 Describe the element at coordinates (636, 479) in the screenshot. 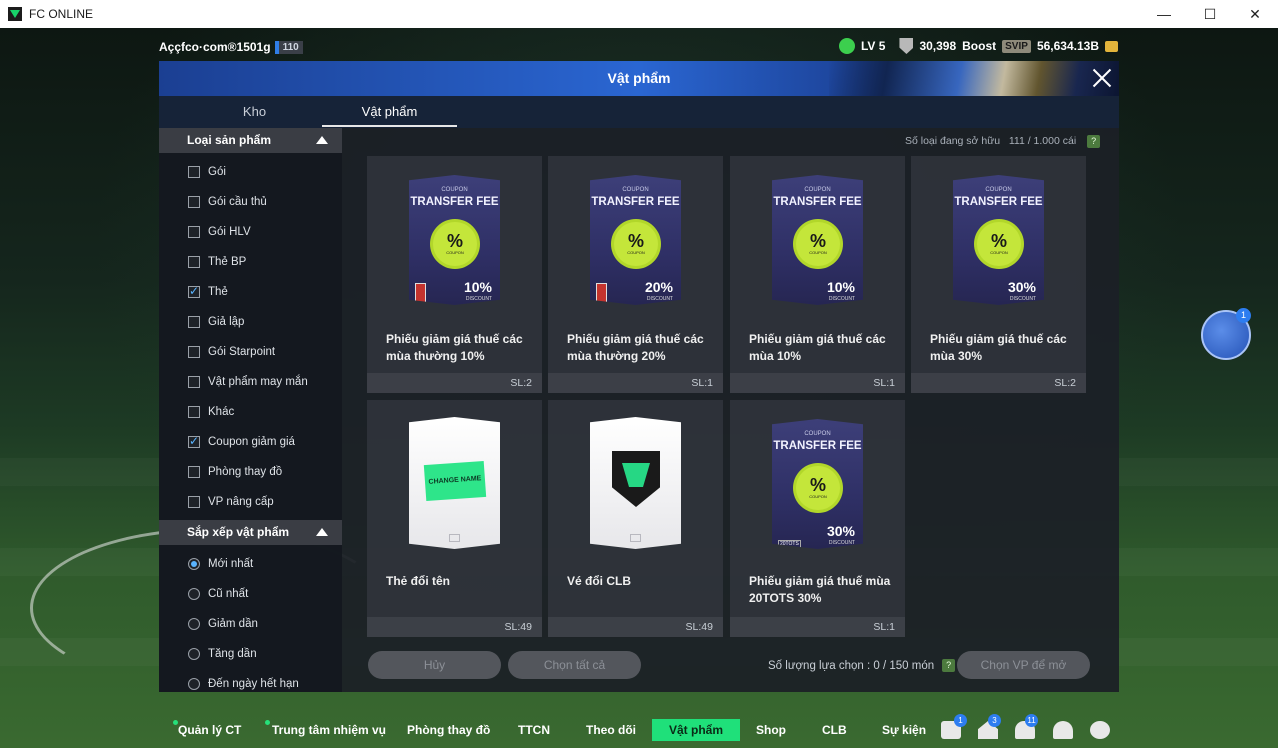

I see `club-shield-icon` at that location.